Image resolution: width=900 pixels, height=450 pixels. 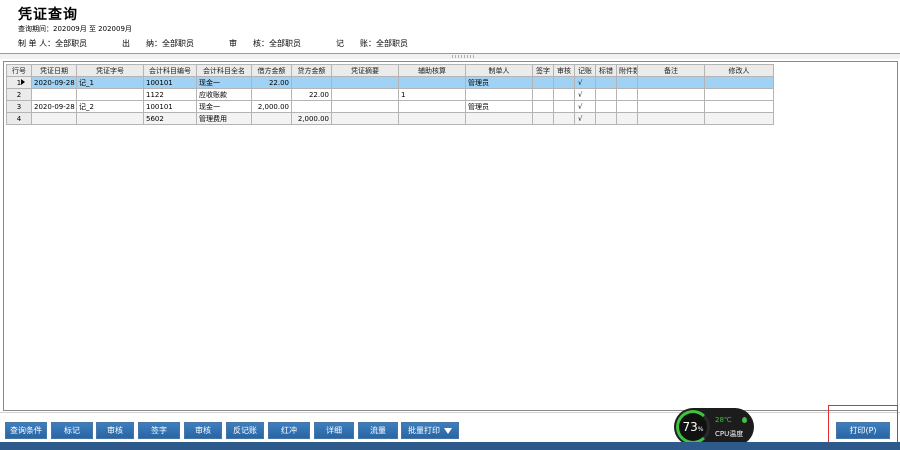 What do you see at coordinates (170, 94) in the screenshot?
I see `cell-code: 1122` at bounding box center [170, 94].